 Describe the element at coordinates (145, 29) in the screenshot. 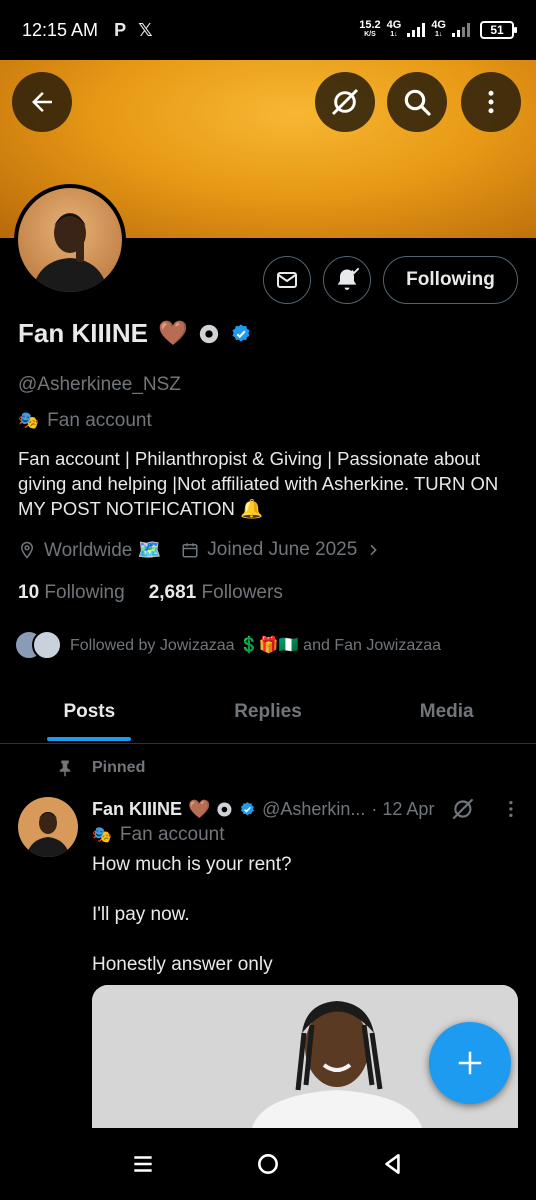

I see `app-x-icon: 𝕏` at that location.